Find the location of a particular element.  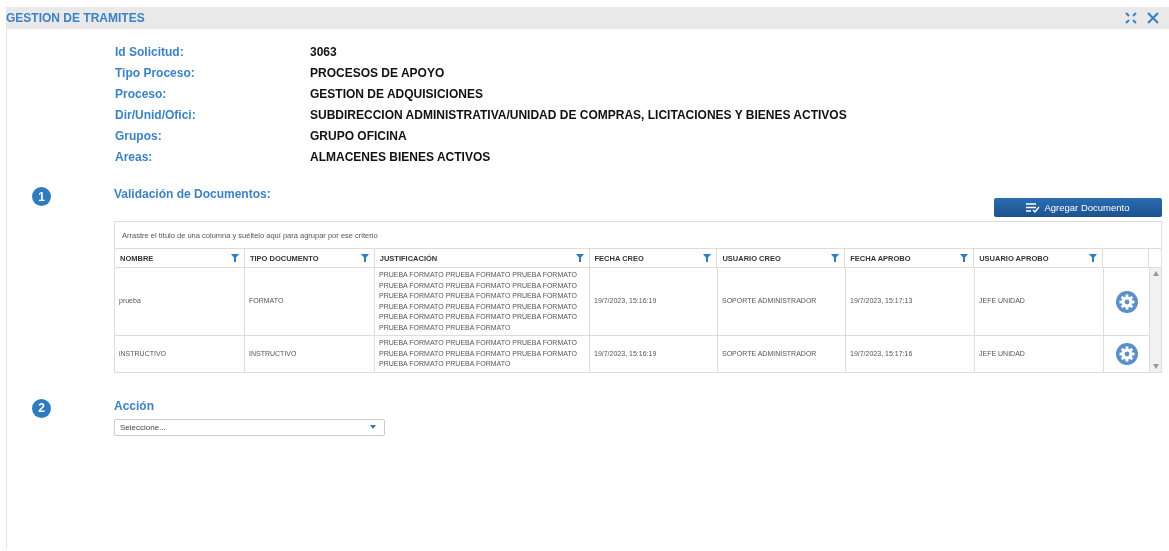

field-label: Dir/Unid/Ofici: is located at coordinates (156, 115).